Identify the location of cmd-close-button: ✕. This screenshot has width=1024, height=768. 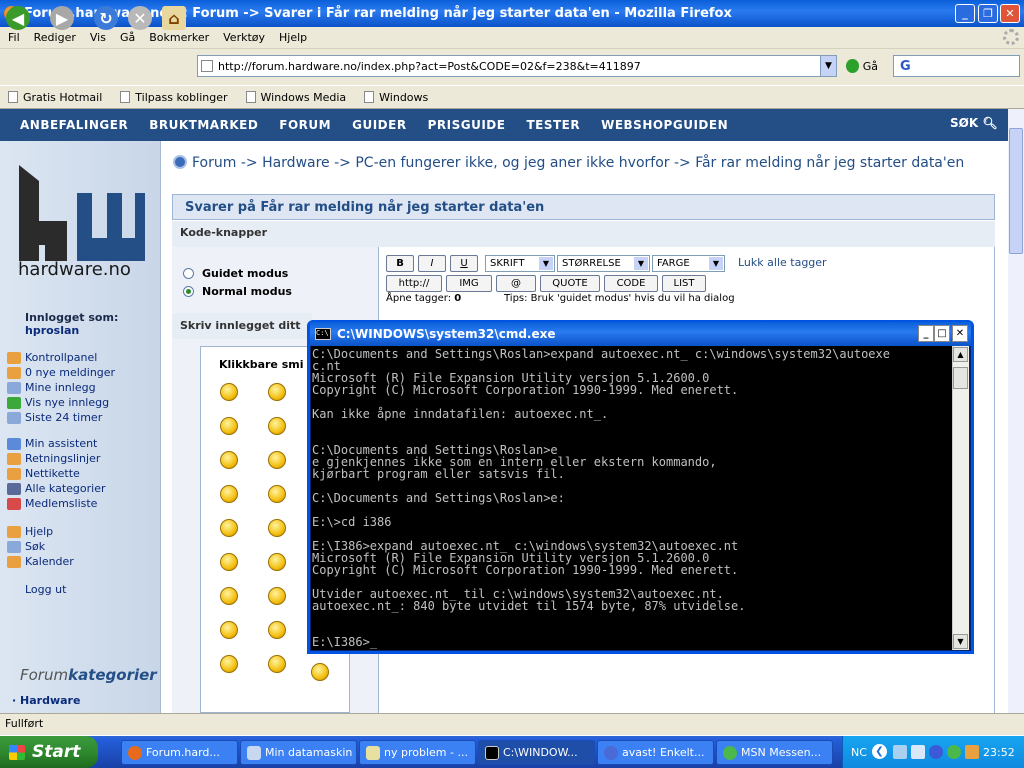
(960, 333).